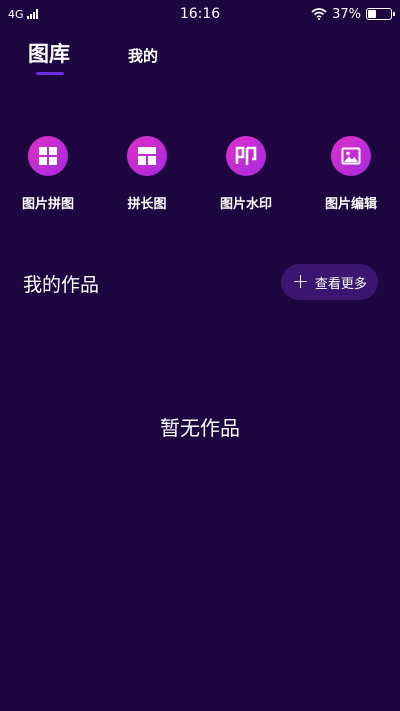 This screenshot has width=400, height=711. I want to click on tool-long-image: 拼长图, so click(147, 174).